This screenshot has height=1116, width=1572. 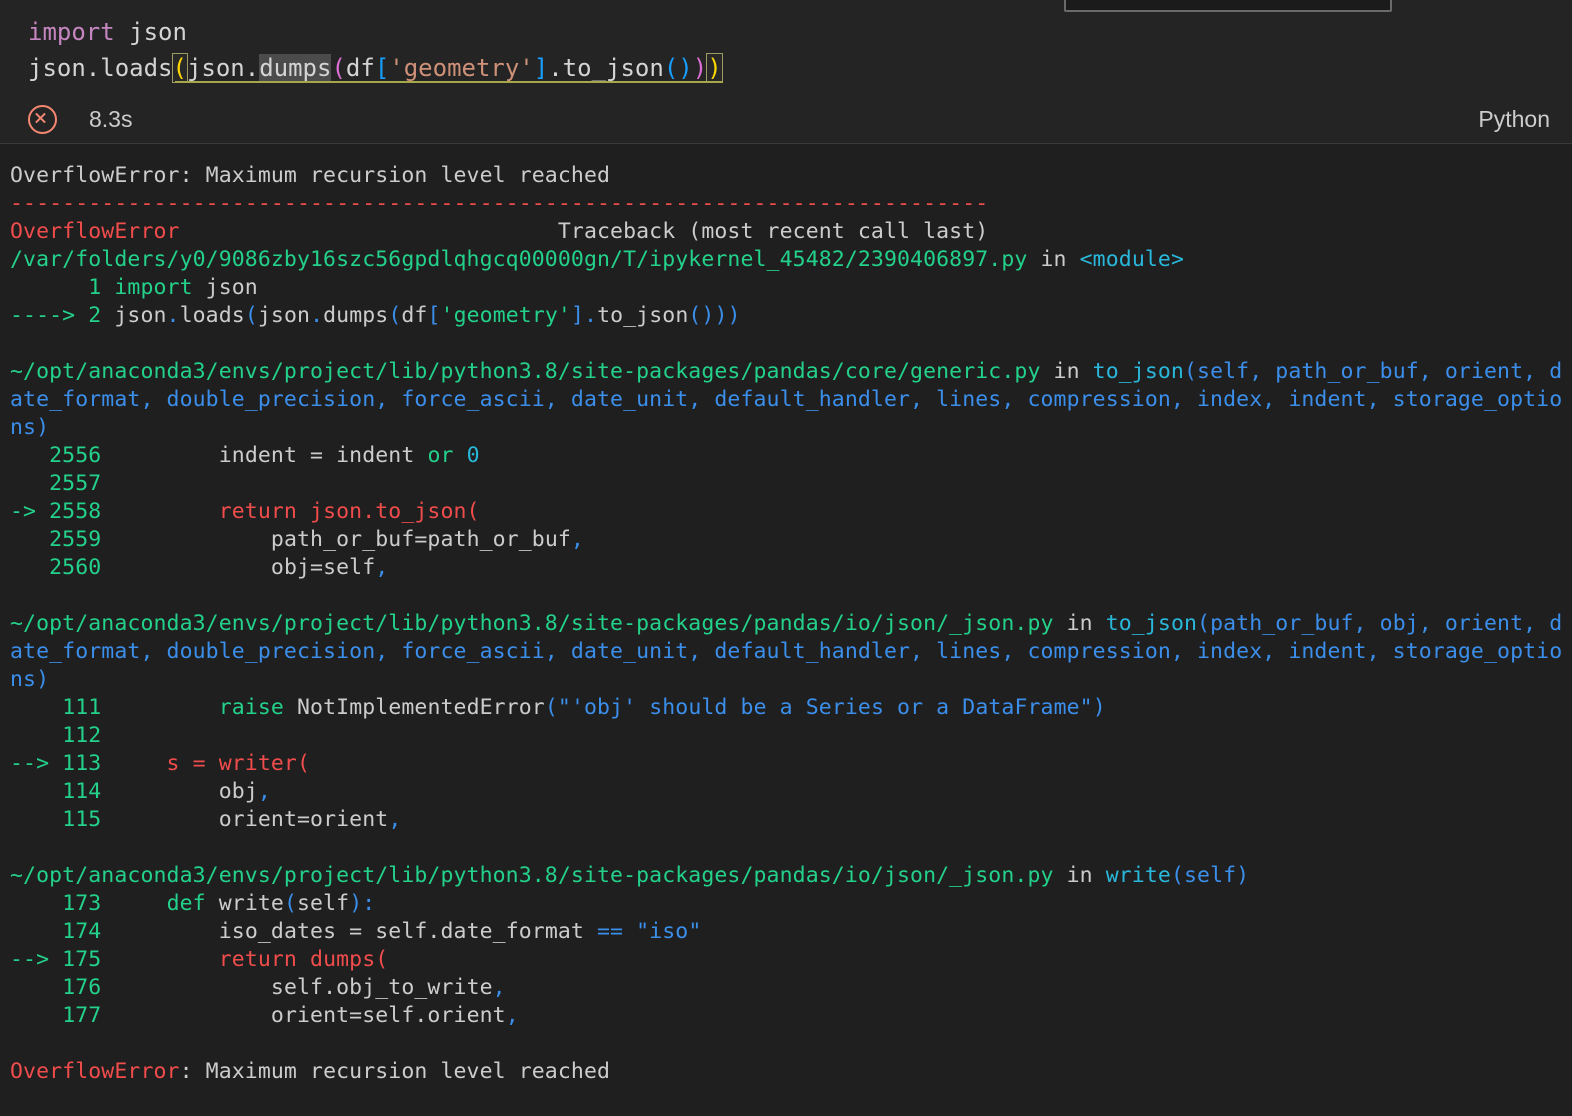 What do you see at coordinates (1210, 875) in the screenshot?
I see `traceback-segment: (self)` at bounding box center [1210, 875].